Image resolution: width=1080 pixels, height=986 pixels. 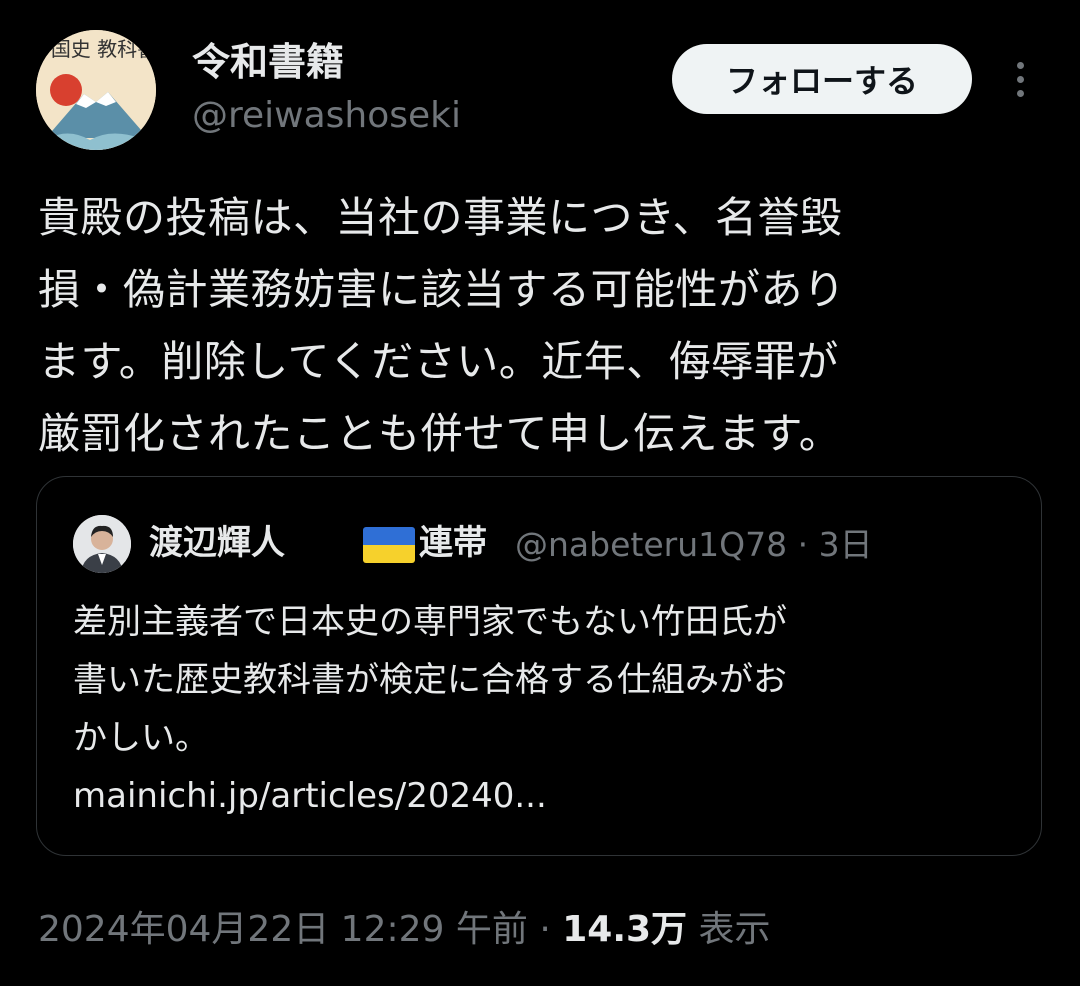 I want to click on author-avatar: 国史 教科書, so click(x=96, y=90).